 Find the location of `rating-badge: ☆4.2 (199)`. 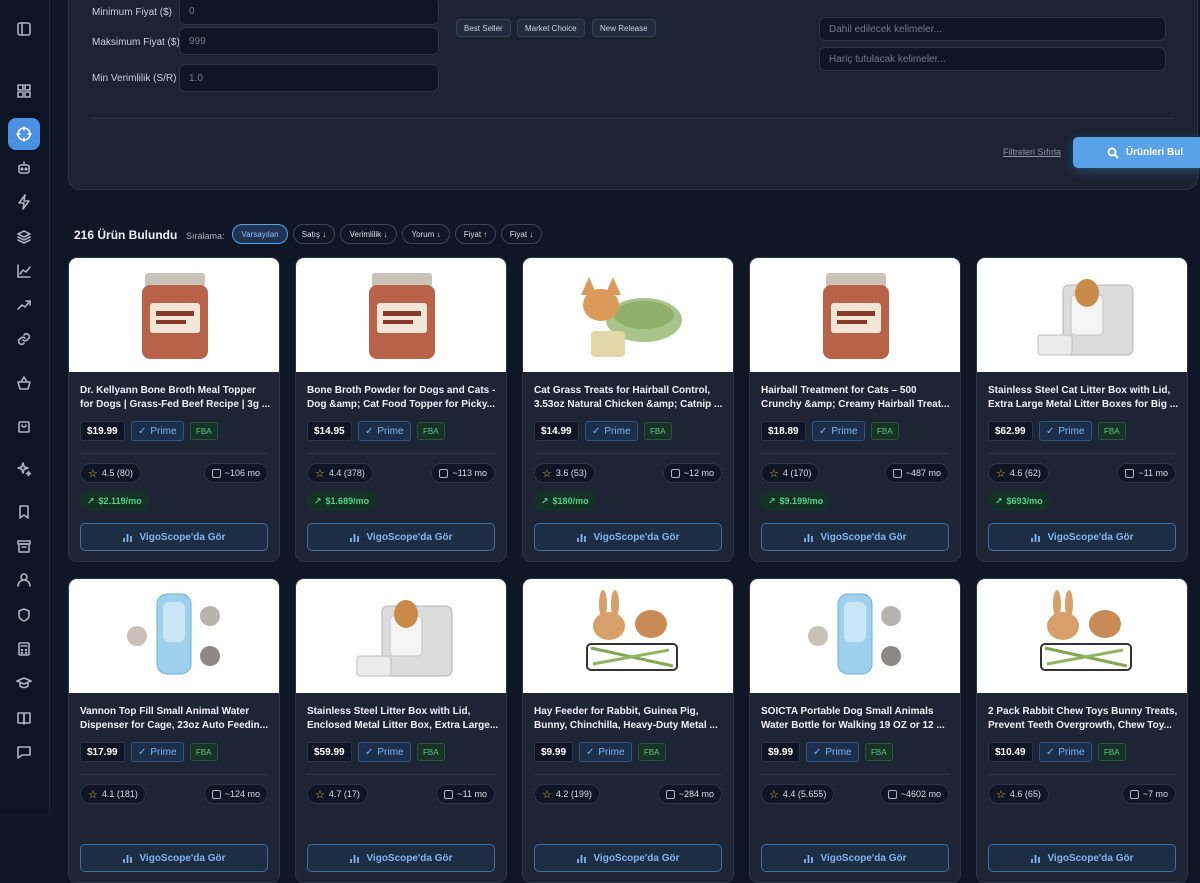

rating-badge: ☆4.2 (199) is located at coordinates (567, 794).